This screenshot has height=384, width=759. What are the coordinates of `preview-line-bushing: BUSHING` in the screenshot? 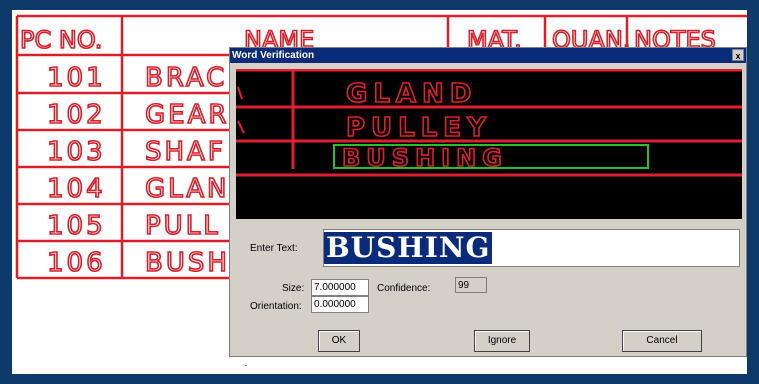 It's located at (425, 158).